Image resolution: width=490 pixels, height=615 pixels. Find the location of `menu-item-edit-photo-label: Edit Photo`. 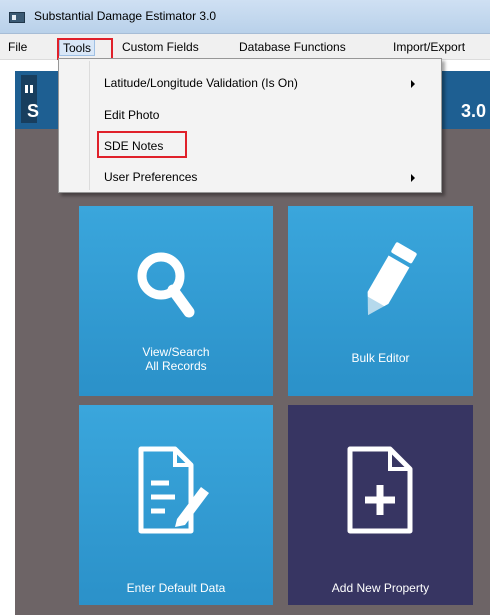

menu-item-edit-photo-label: Edit Photo is located at coordinates (132, 115).